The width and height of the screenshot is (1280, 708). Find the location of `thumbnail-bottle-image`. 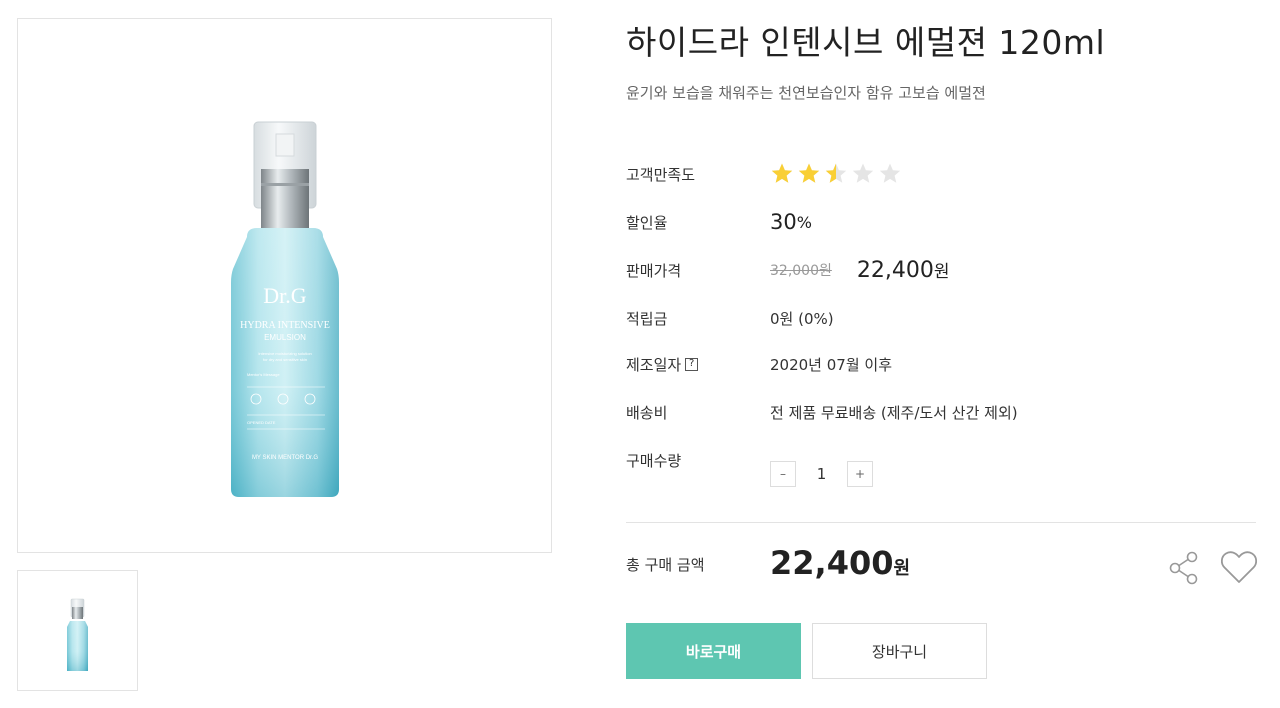

thumbnail-bottle-image is located at coordinates (77, 634).